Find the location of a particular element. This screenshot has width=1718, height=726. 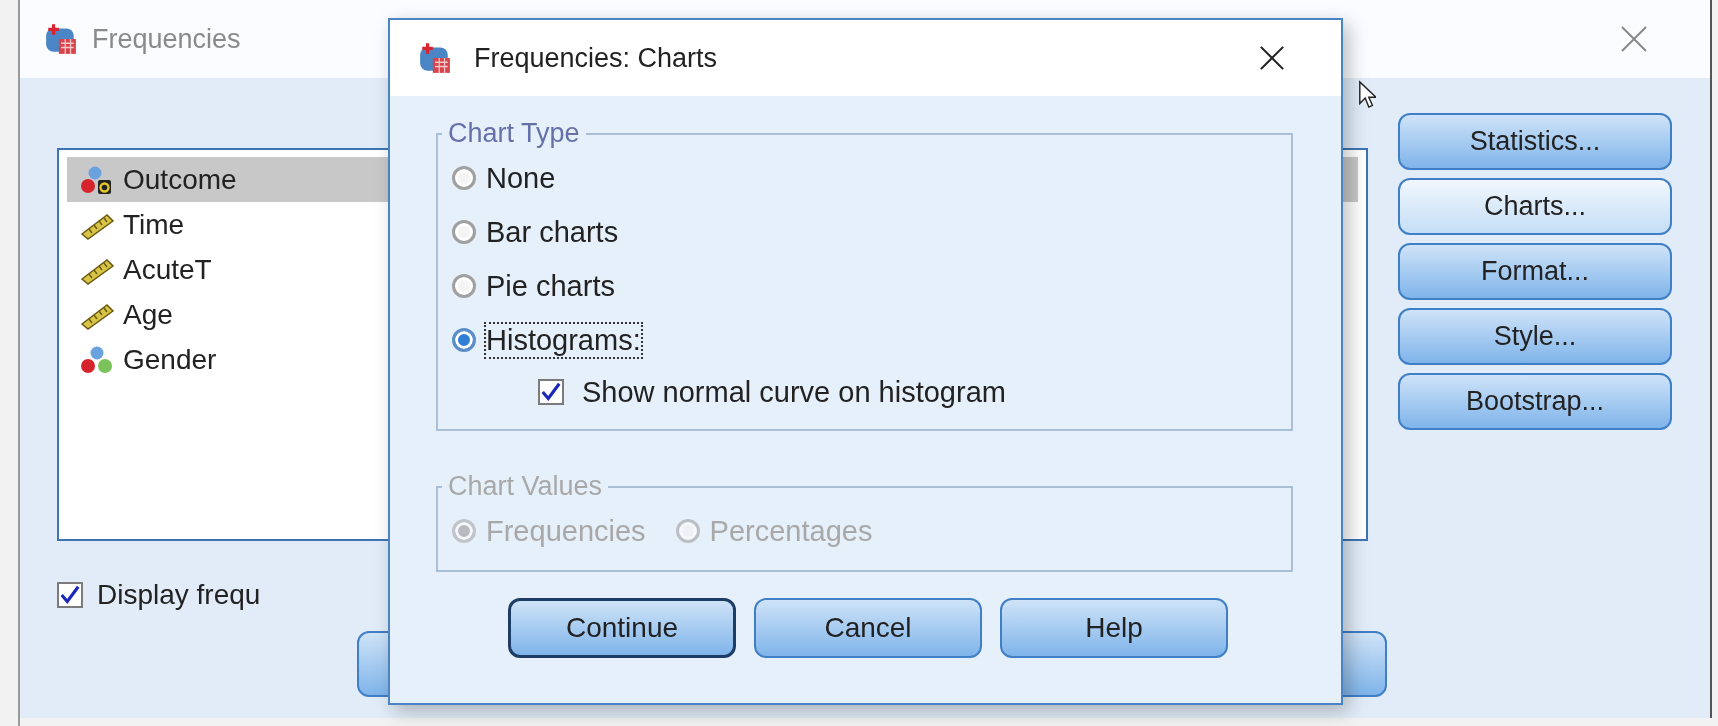

radio-label: Pie charts is located at coordinates (550, 286).